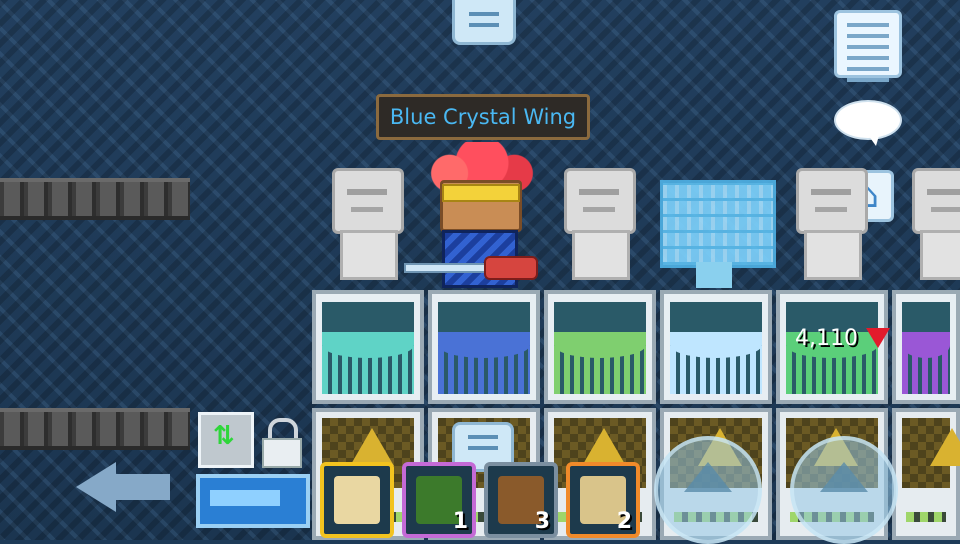 This screenshot has height=544, width=960. Describe the element at coordinates (484, 22) in the screenshot. I see `menu-icon` at that location.